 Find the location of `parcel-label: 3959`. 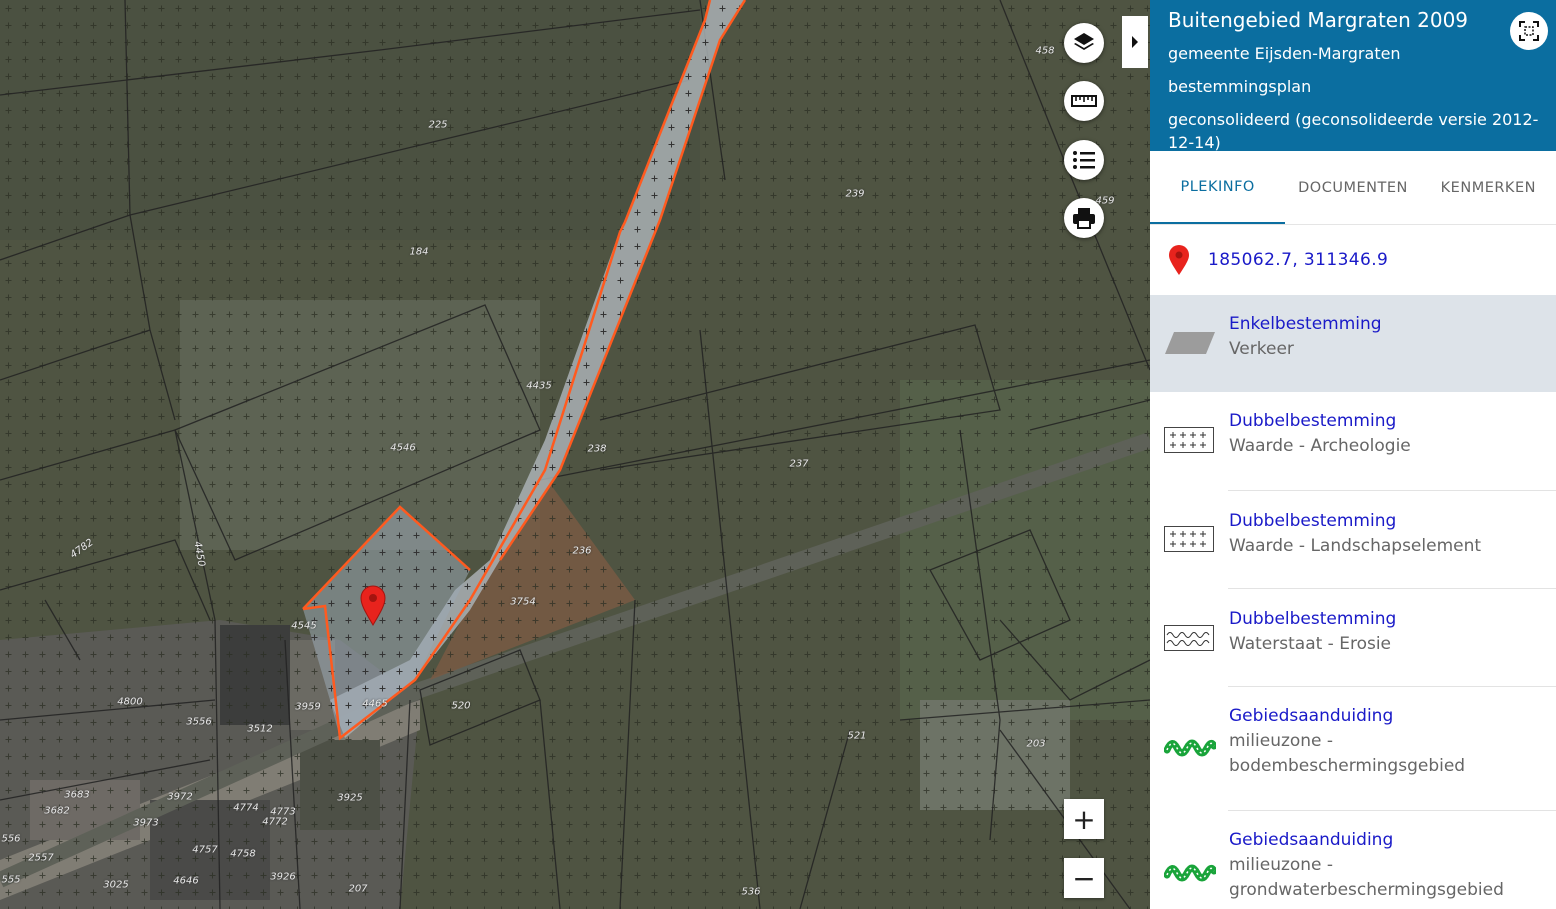

parcel-label: 3959 is located at coordinates (308, 707).